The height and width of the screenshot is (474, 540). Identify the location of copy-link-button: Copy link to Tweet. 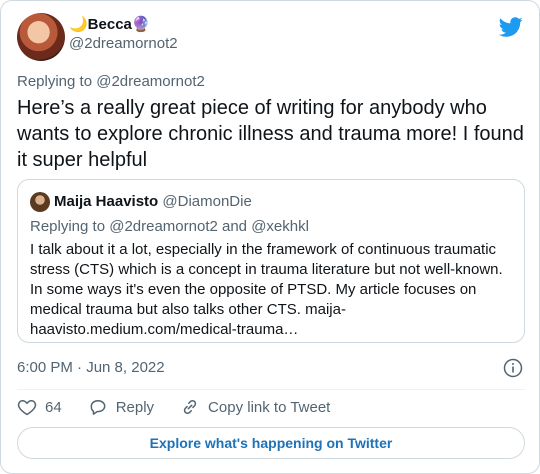
(255, 407).